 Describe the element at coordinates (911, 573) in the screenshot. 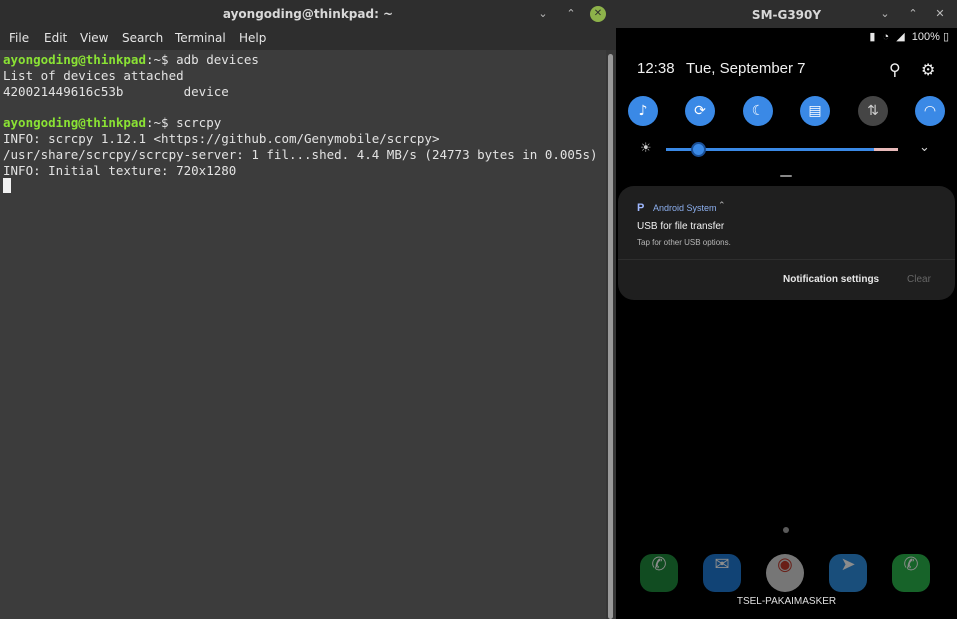

I see `whatsapp-icon: ✆` at that location.